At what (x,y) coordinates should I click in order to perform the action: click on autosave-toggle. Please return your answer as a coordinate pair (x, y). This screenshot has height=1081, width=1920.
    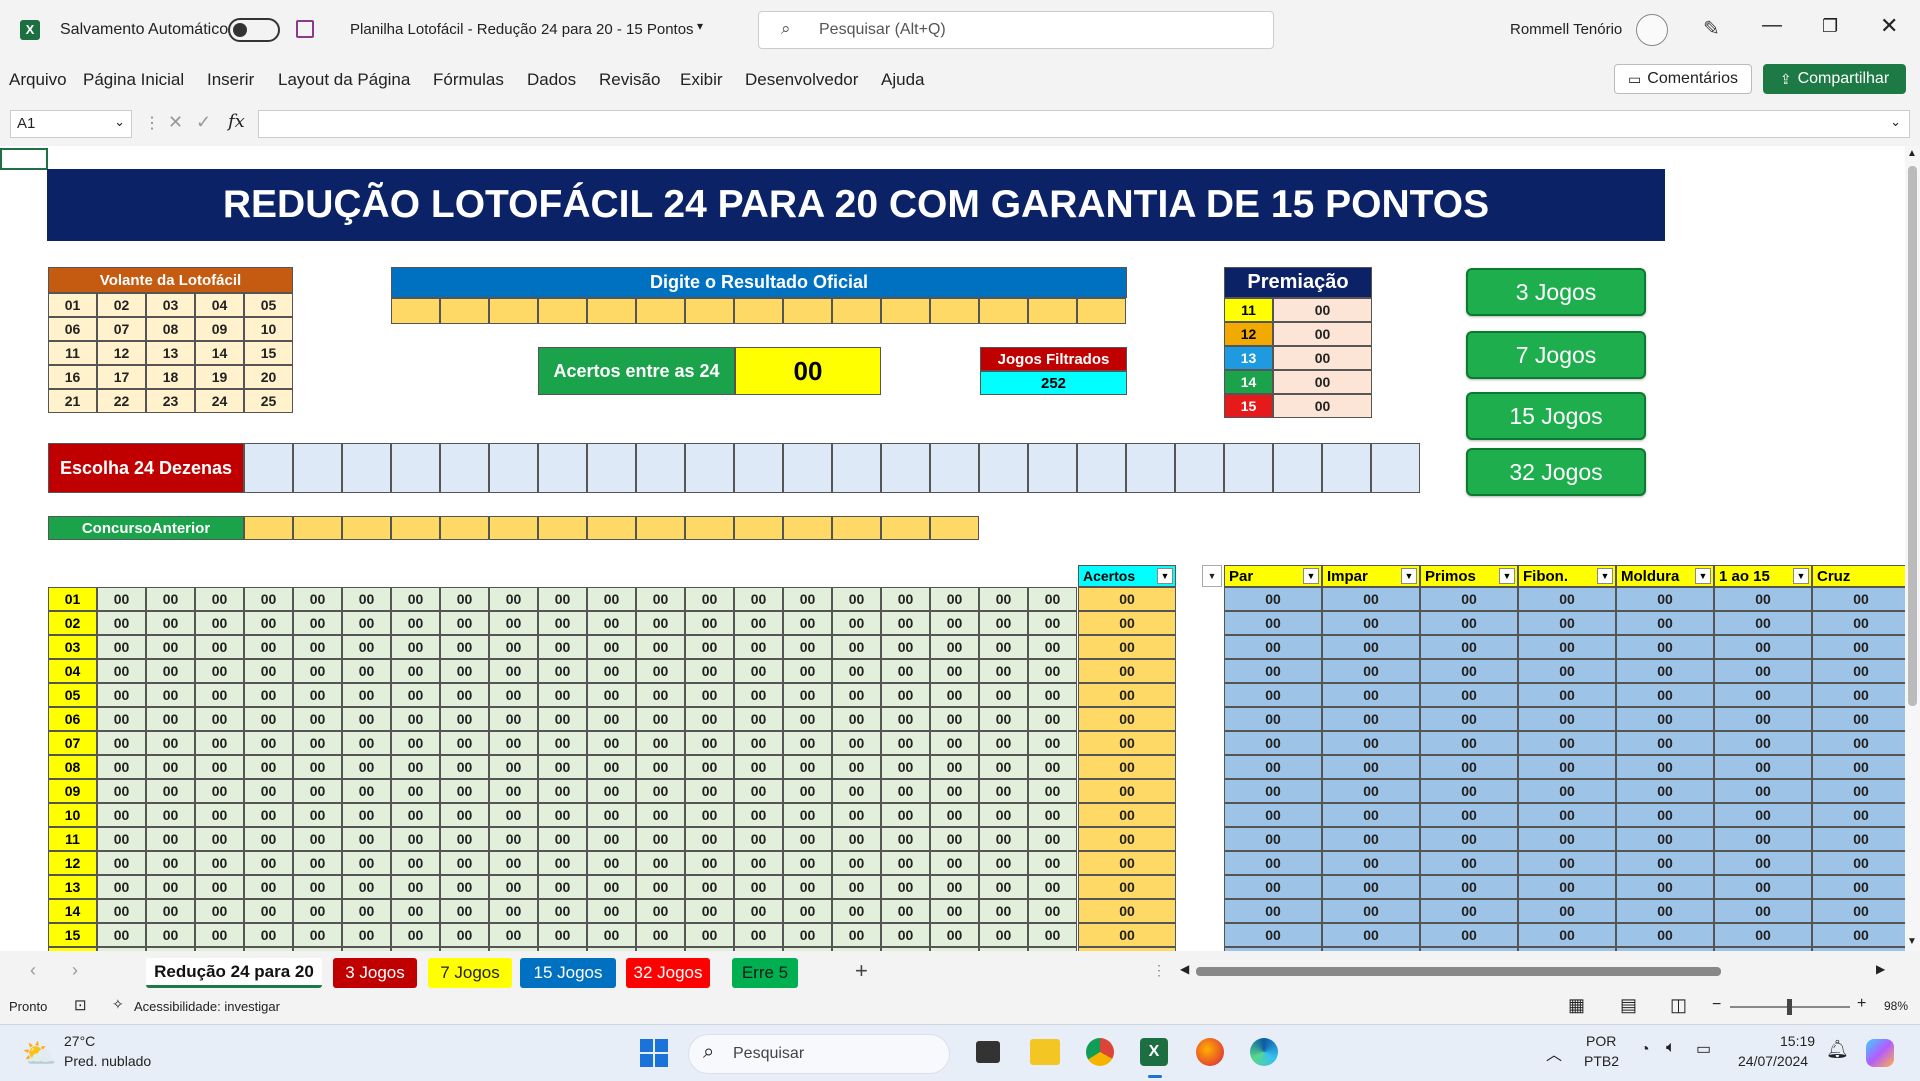
    Looking at the image, I should click on (254, 30).